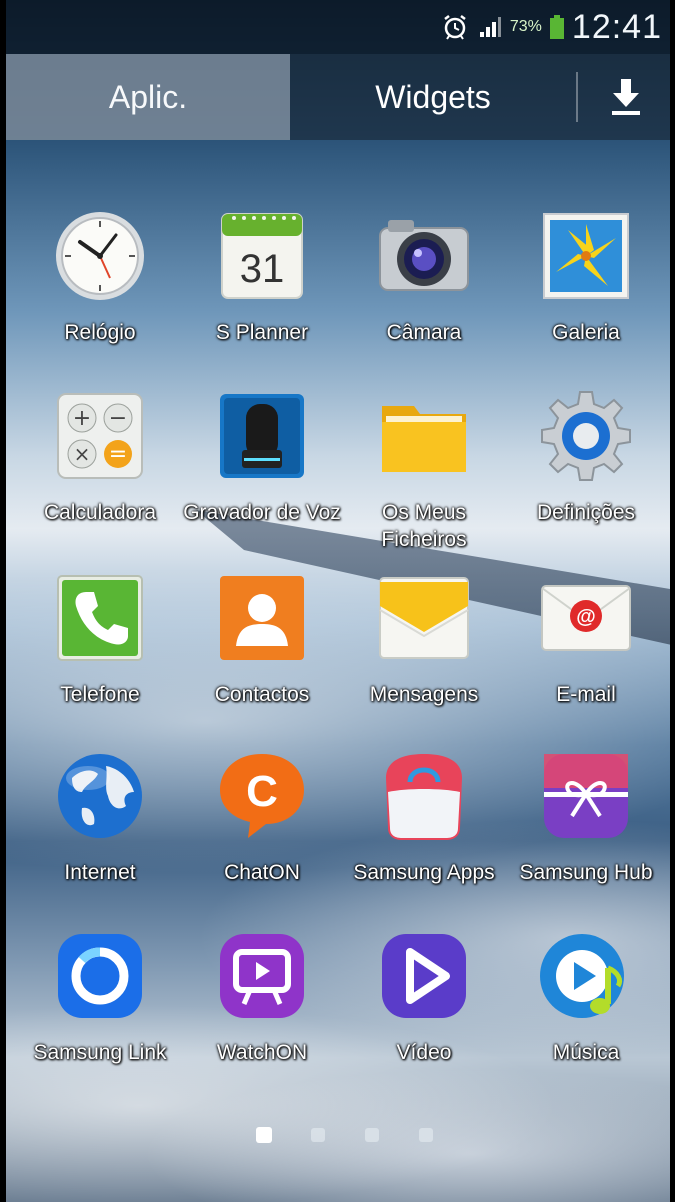 The image size is (675, 1202). Describe the element at coordinates (586, 796) in the screenshot. I see `gift-ribbon-icon` at that location.